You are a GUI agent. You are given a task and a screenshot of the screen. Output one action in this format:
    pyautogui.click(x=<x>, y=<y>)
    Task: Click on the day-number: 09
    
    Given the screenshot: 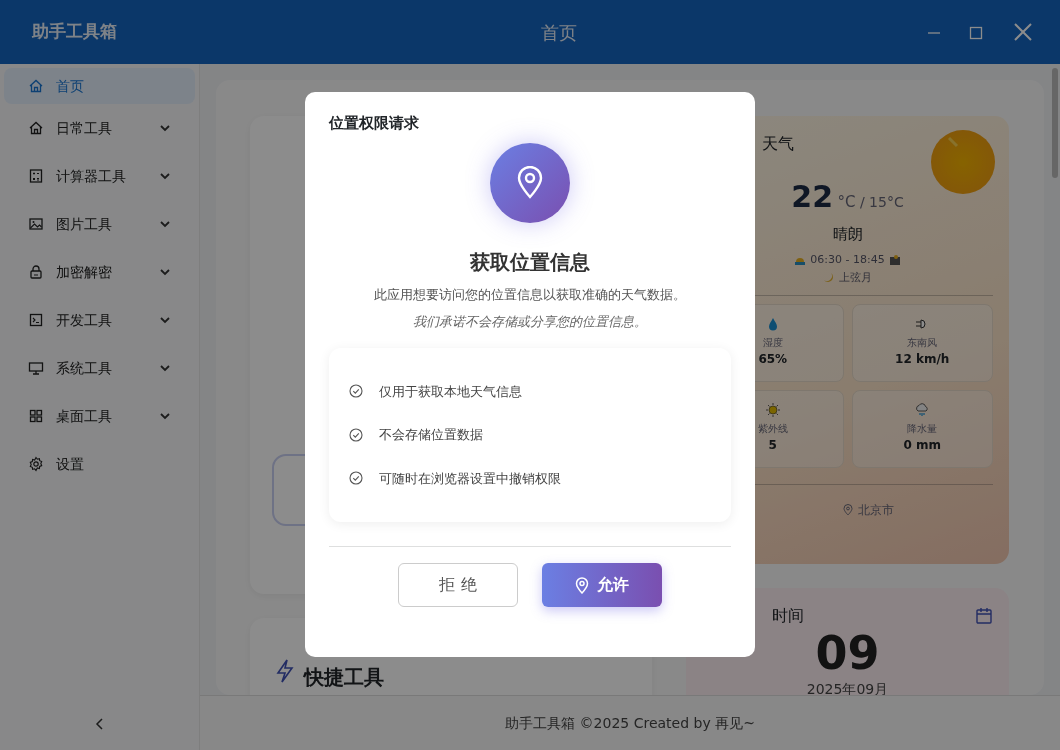 What is the action you would take?
    pyautogui.click(x=847, y=653)
    